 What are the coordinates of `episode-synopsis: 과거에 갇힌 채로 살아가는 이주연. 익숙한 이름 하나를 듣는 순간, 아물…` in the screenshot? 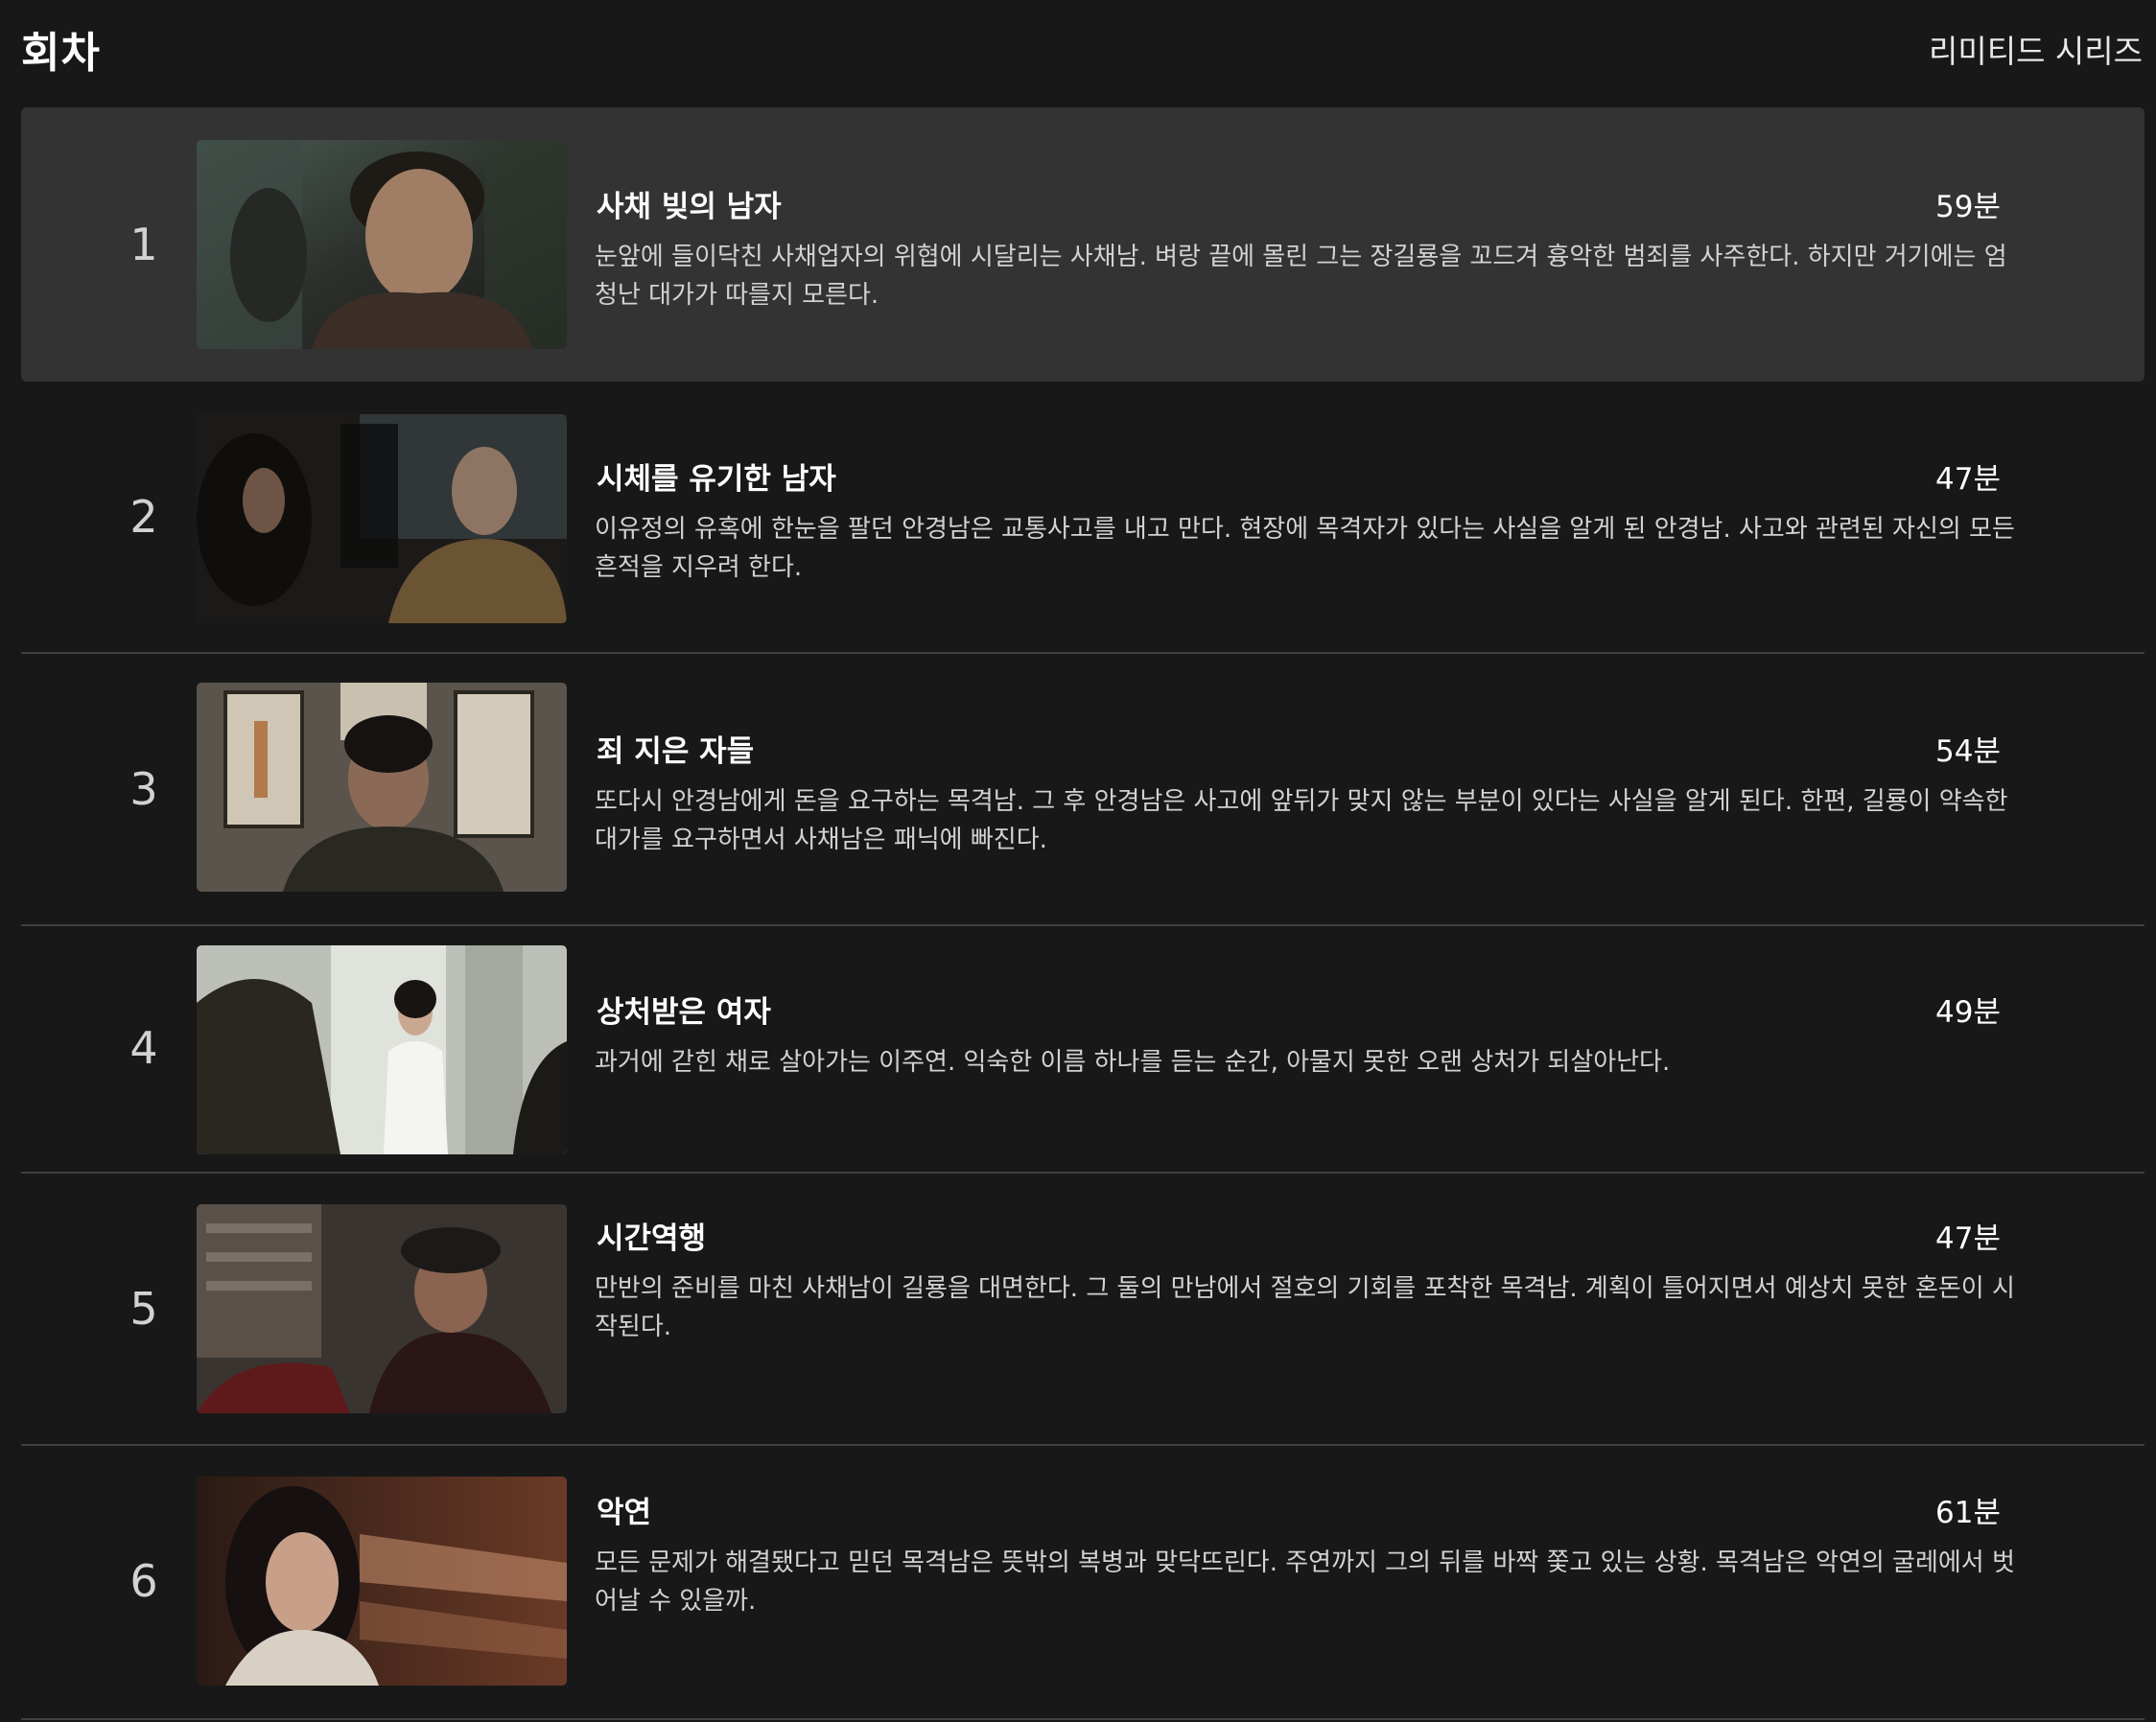 It's located at (1133, 1063).